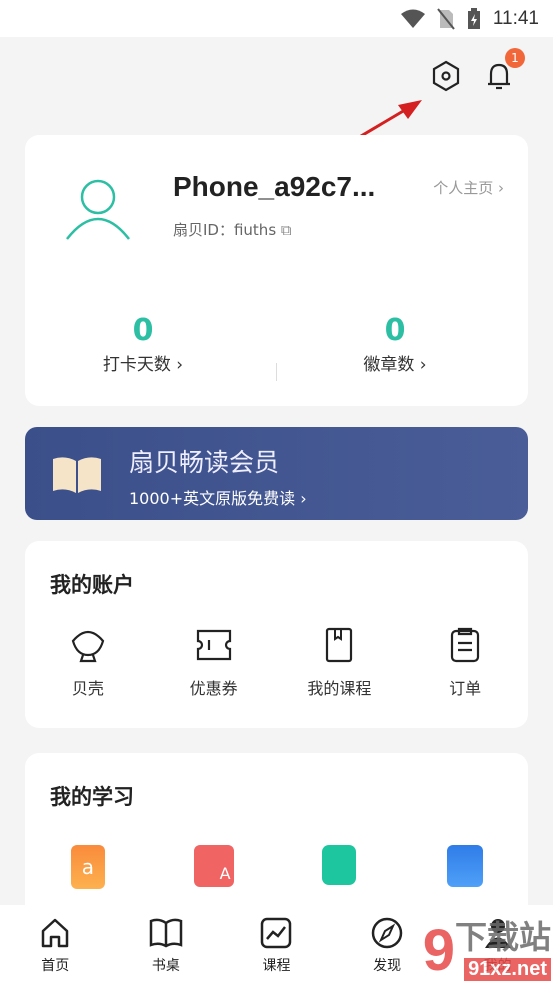 The width and height of the screenshot is (553, 983). I want to click on tab-courses: 课程, so click(276, 944).